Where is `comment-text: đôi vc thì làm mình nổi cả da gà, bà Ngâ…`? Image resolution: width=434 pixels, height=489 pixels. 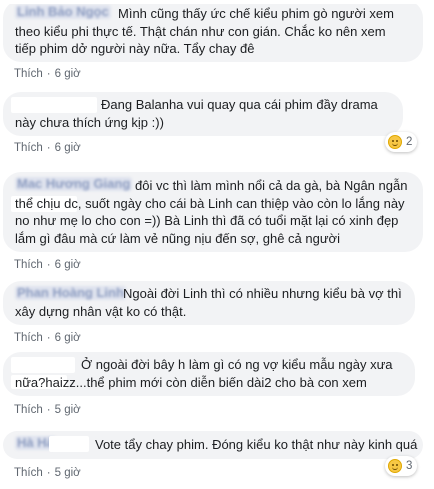
comment-text: đôi vc thì làm mình nổi cả da gà, bà Ngâ… is located at coordinates (211, 212).